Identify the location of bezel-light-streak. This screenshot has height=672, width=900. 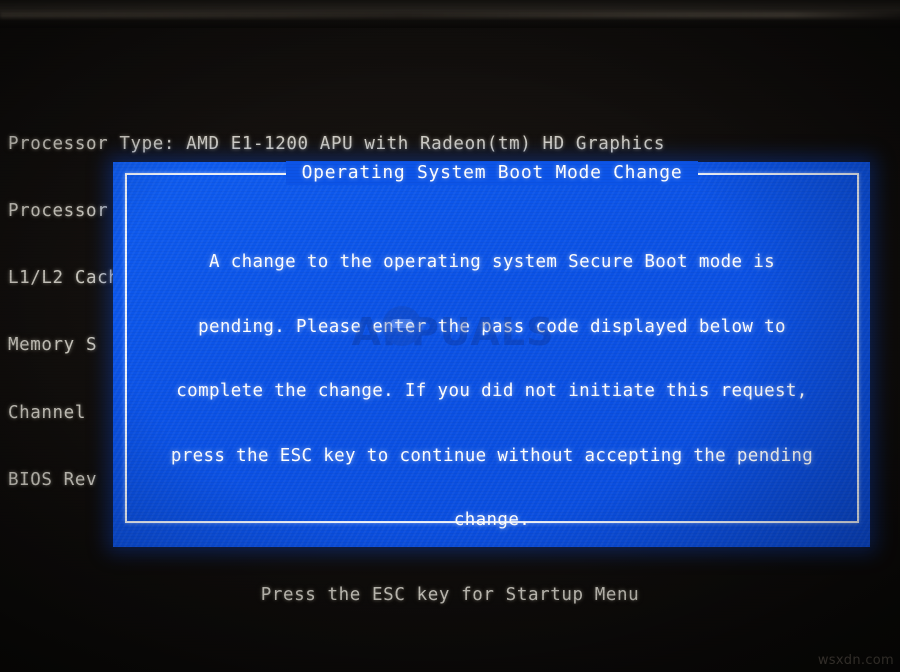
(450, 15).